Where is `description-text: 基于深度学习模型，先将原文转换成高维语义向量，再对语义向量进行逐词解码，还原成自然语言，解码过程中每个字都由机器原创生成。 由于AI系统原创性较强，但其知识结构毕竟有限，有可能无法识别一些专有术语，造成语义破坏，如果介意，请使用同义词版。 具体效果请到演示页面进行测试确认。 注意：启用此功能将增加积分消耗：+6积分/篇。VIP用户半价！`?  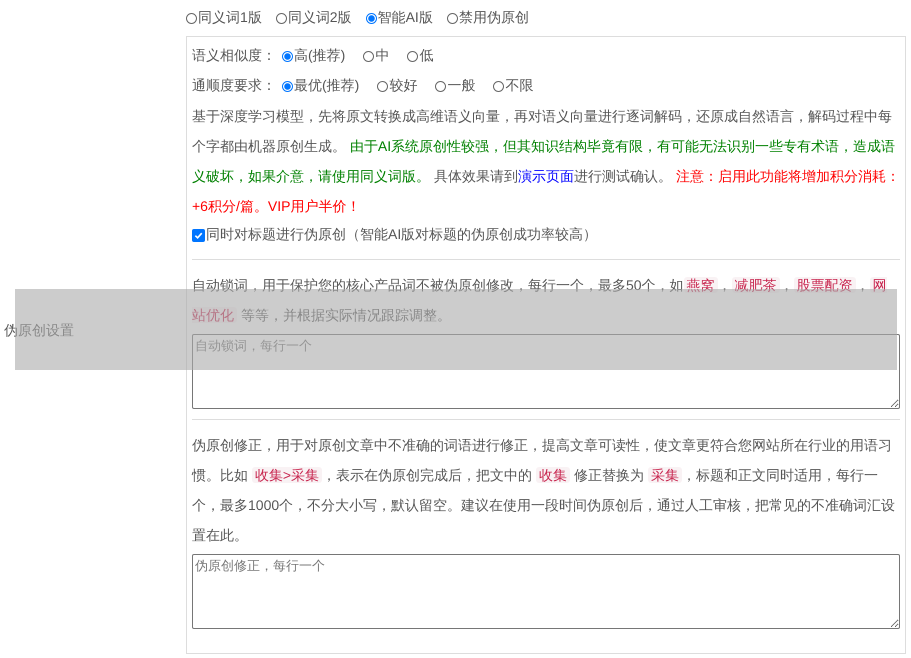
description-text: 基于深度学习模型，先将原文转换成高维语义向量，再对语义向量进行逐词解码，还原成自然语言，解码过程中每个字都由机器原创生成。 由于AI系统原创性较强，但其知识结构毕竟有限，有可能无法识别一些专有术语，造成语义破坏，如果介意，请使用同义词版。 具体效果请到演示页面进行测试确认。 注意：启用此功能将增加积分消耗：+6积分/篇。VIP用户半价！ is located at coordinates (546, 161).